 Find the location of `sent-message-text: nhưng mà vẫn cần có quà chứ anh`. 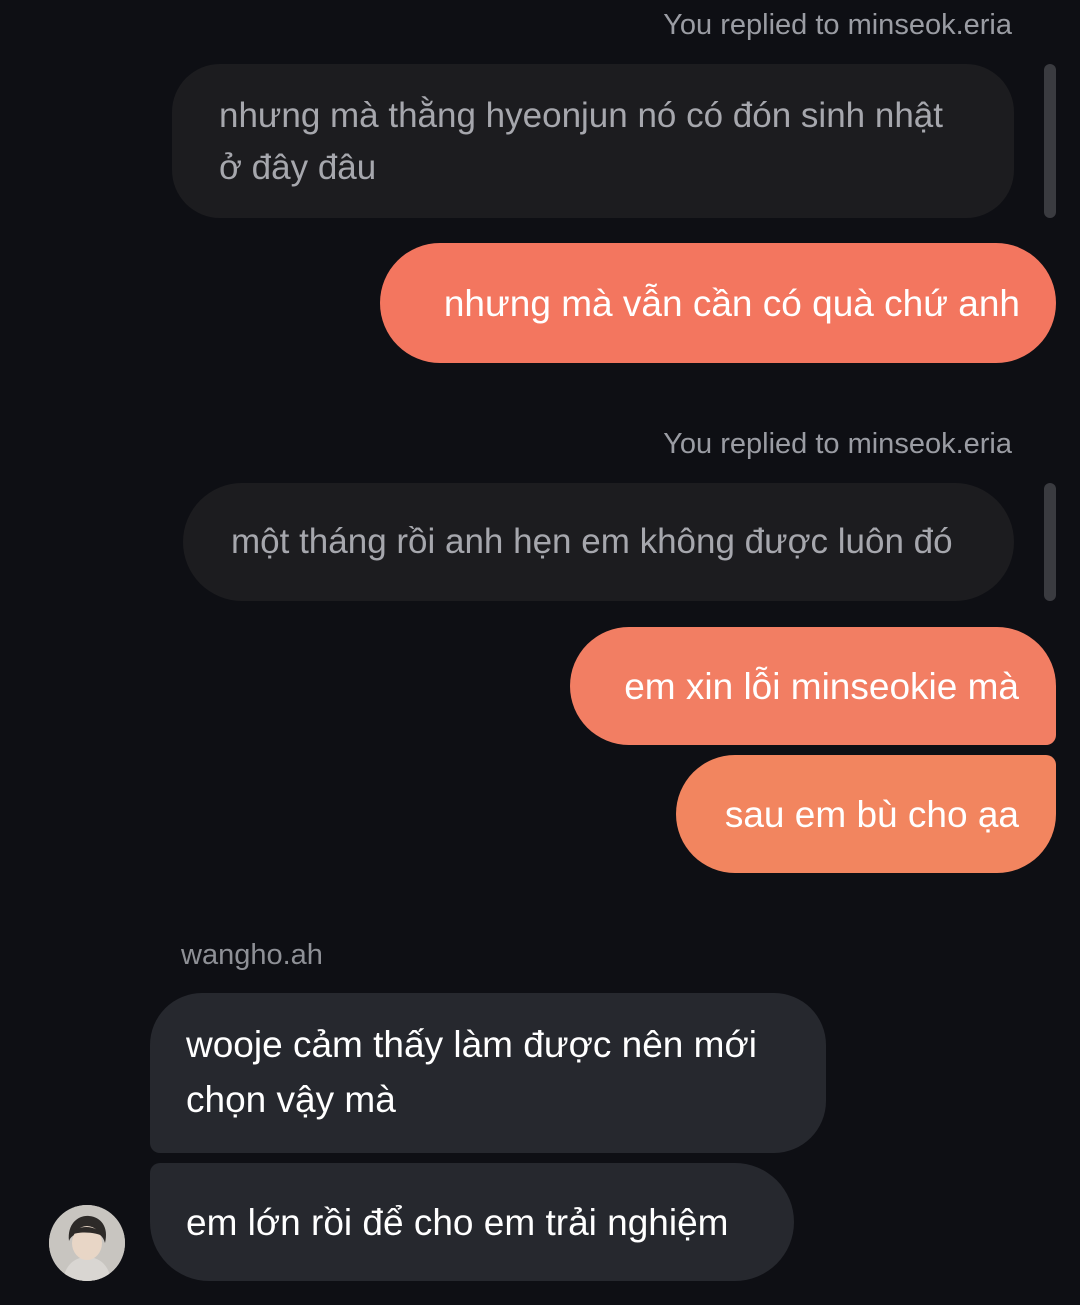

sent-message-text: nhưng mà vẫn cần có quà chứ anh is located at coordinates (731, 303).